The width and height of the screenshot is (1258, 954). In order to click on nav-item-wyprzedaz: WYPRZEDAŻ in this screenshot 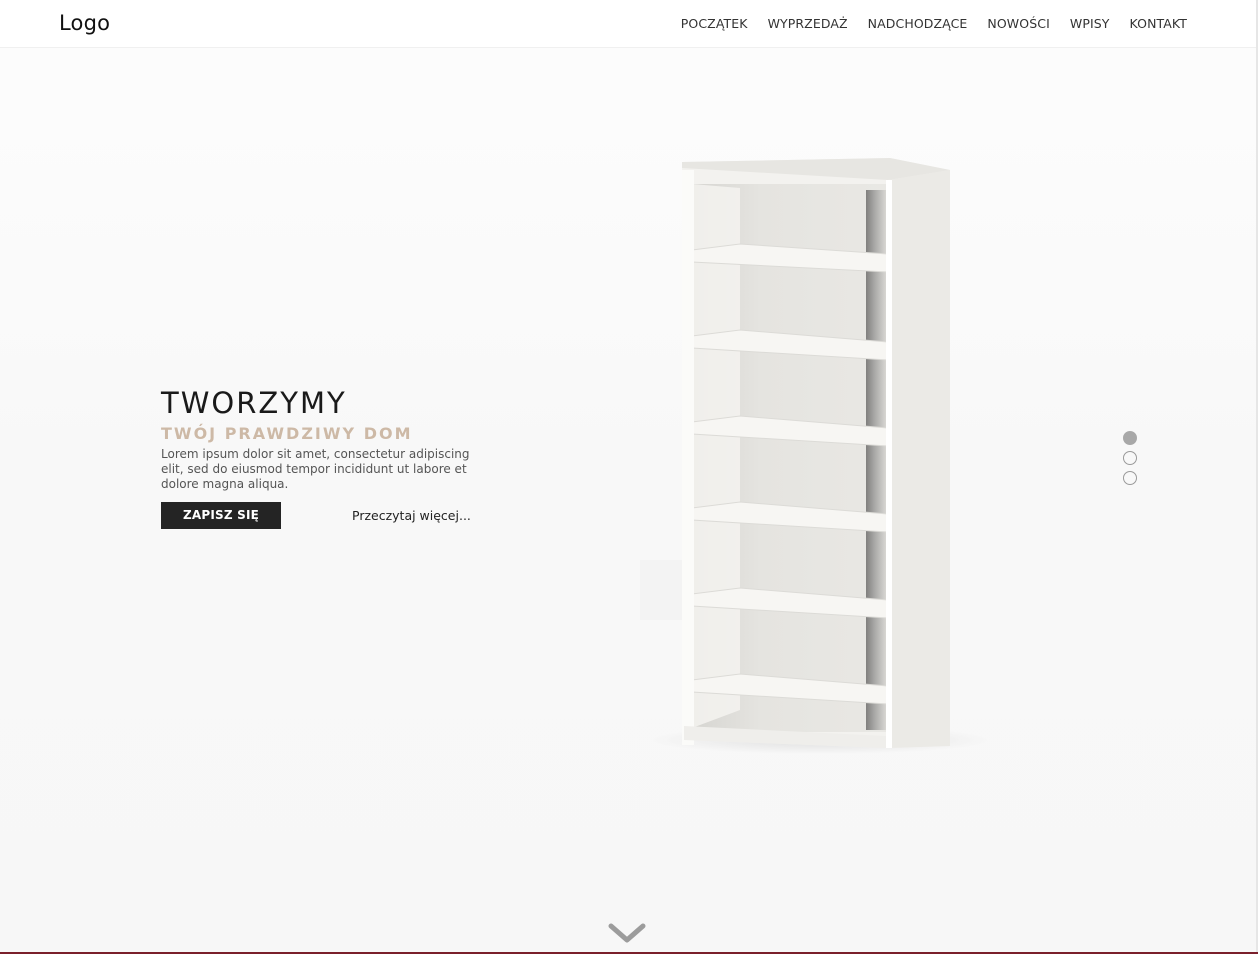, I will do `click(808, 23)`.